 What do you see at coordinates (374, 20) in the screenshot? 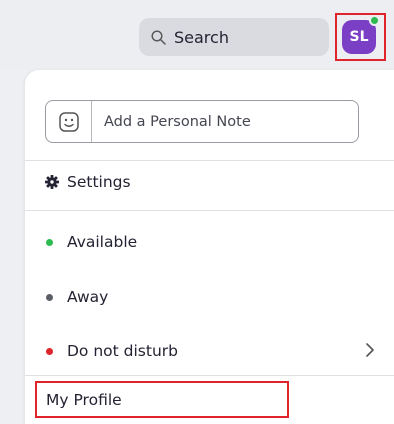
I see `presence-status-dot` at bounding box center [374, 20].